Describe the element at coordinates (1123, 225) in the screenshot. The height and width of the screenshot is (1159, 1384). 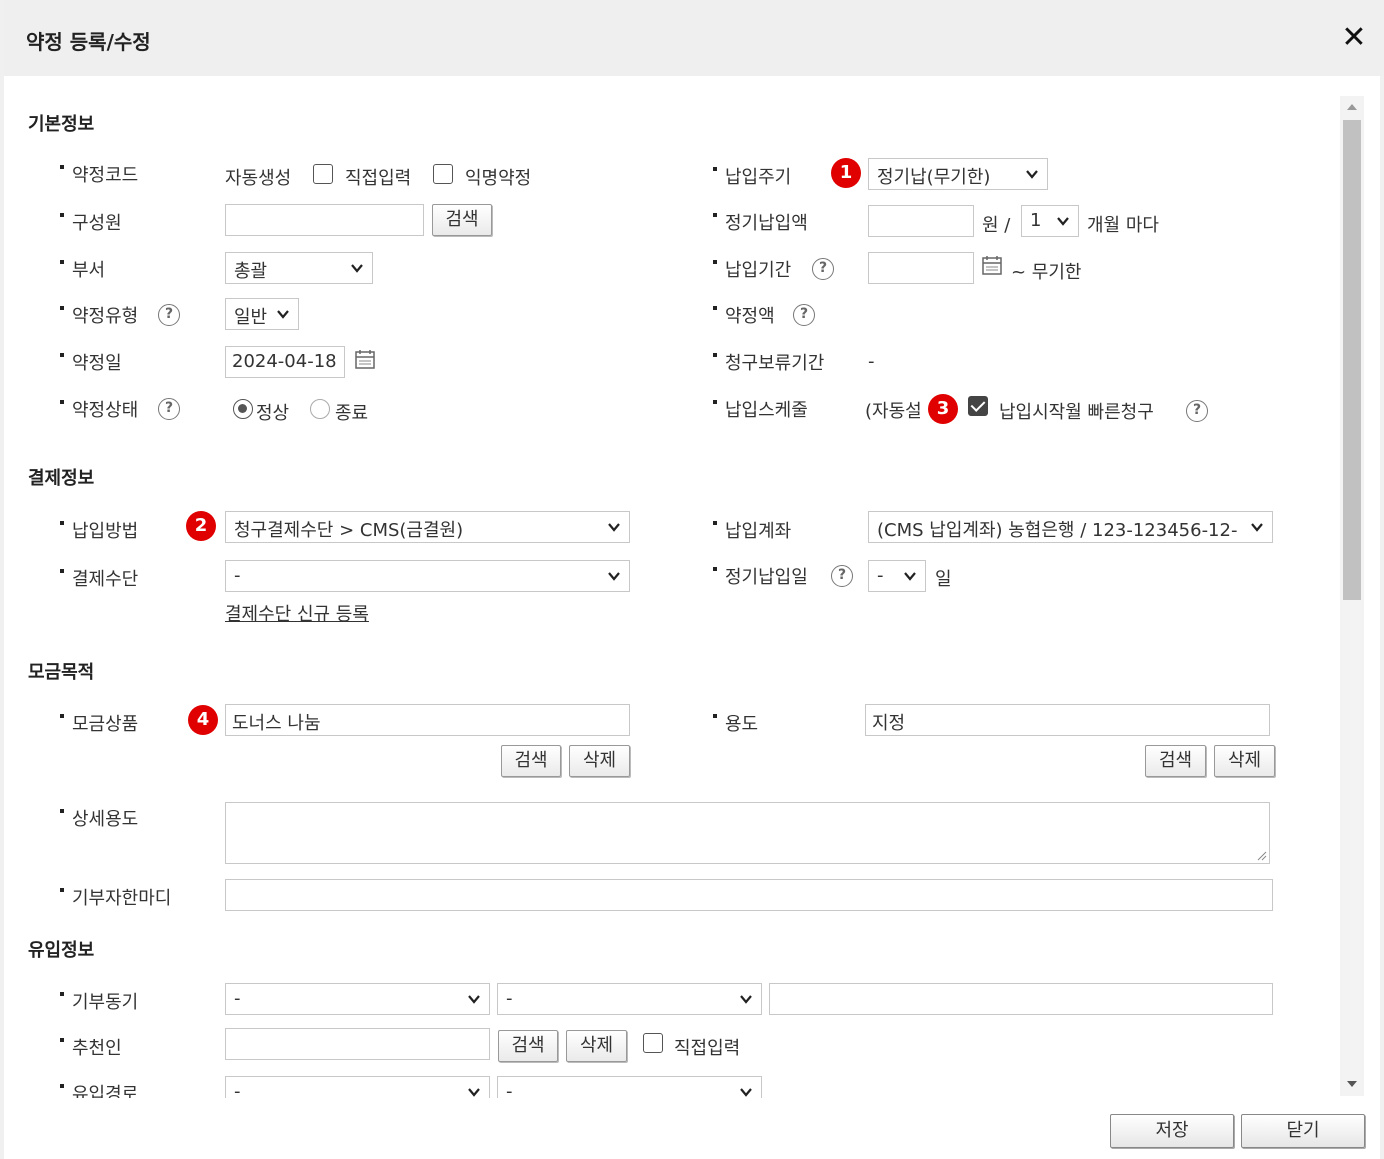
I see `months-unit: 개월 마다` at that location.